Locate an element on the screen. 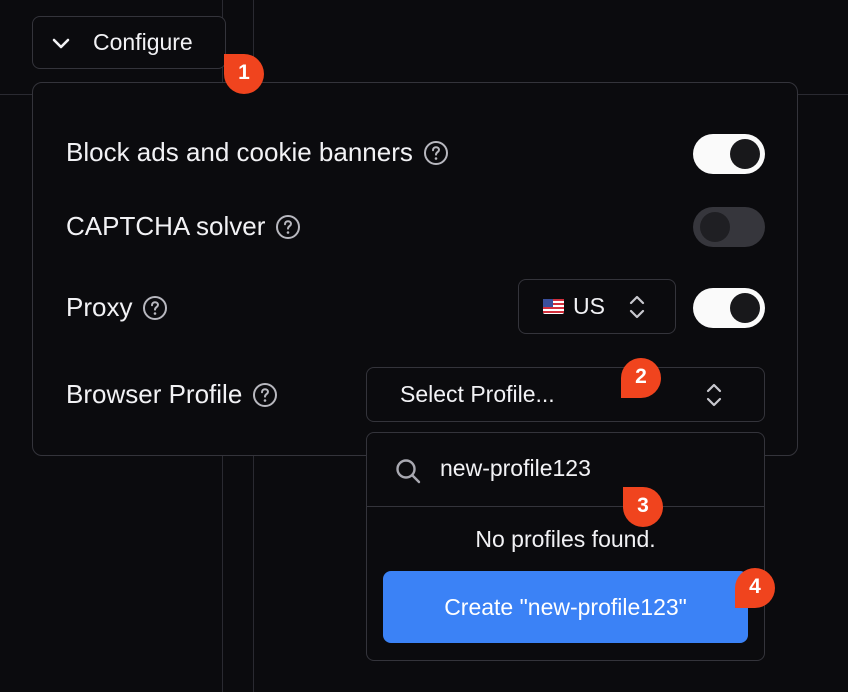 Image resolution: width=848 pixels, height=692 pixels. profile-search-input: new-profile123 is located at coordinates (515, 468).